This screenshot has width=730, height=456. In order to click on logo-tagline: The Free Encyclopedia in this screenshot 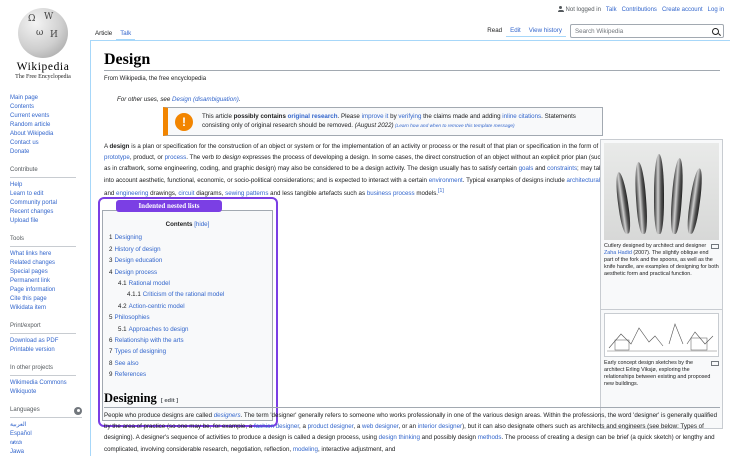, I will do `click(43, 77)`.